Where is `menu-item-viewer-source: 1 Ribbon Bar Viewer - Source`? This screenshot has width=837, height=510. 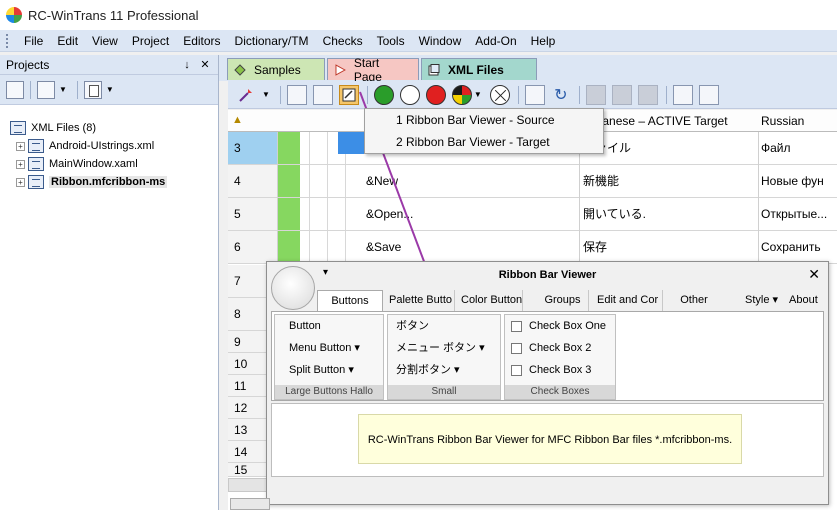
menu-item-viewer-source: 1 Ribbon Bar Viewer - Source is located at coordinates (484, 120).